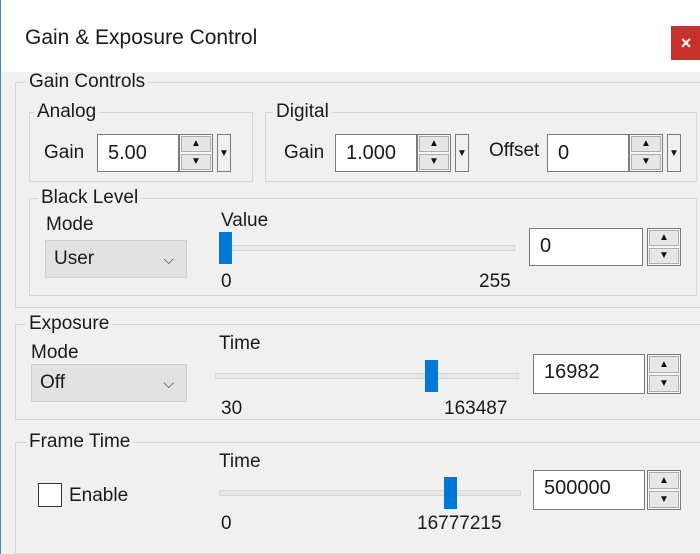 This screenshot has width=700, height=554. I want to click on black-level-value-input: 0, so click(586, 247).